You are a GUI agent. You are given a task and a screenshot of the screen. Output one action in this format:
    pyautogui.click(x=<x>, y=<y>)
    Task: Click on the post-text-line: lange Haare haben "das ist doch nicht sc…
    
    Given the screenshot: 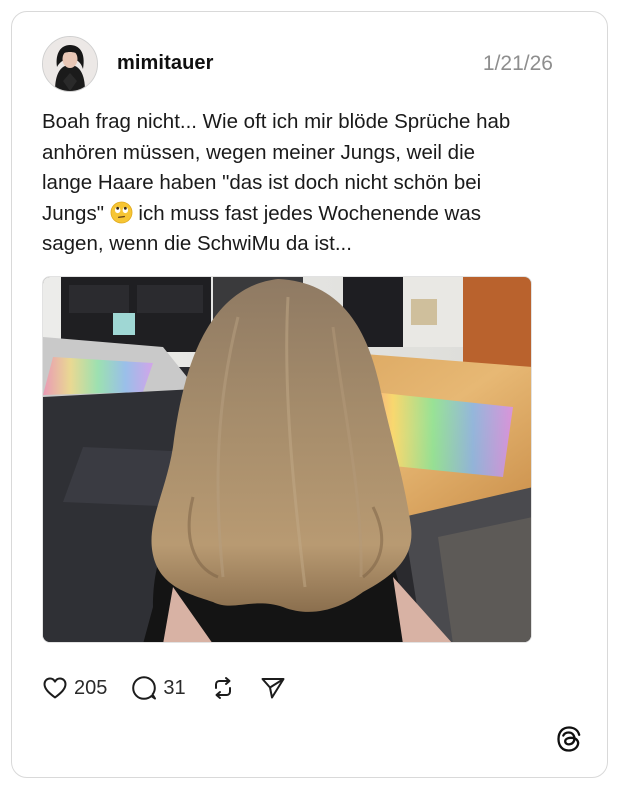 What is the action you would take?
    pyautogui.click(x=262, y=183)
    